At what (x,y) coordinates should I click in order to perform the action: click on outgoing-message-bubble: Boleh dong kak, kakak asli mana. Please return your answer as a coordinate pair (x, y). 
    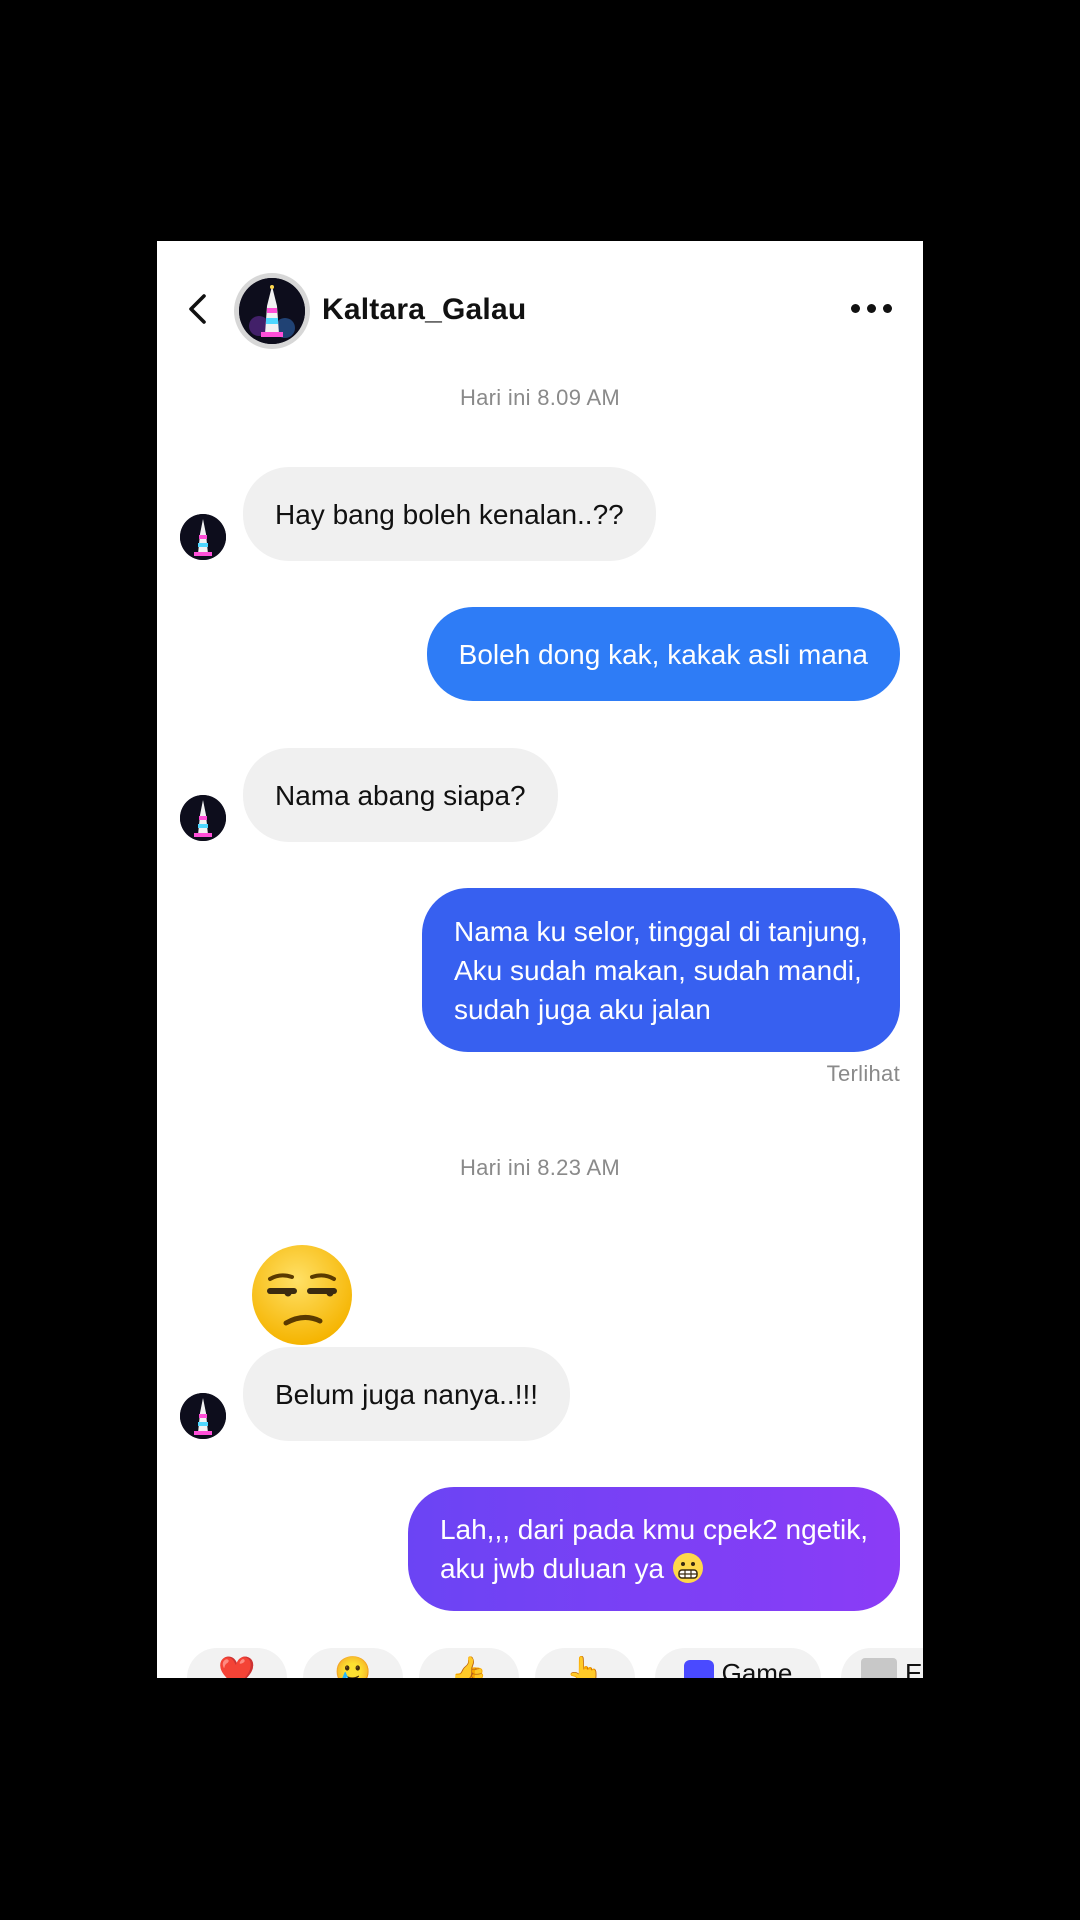
    Looking at the image, I should click on (663, 654).